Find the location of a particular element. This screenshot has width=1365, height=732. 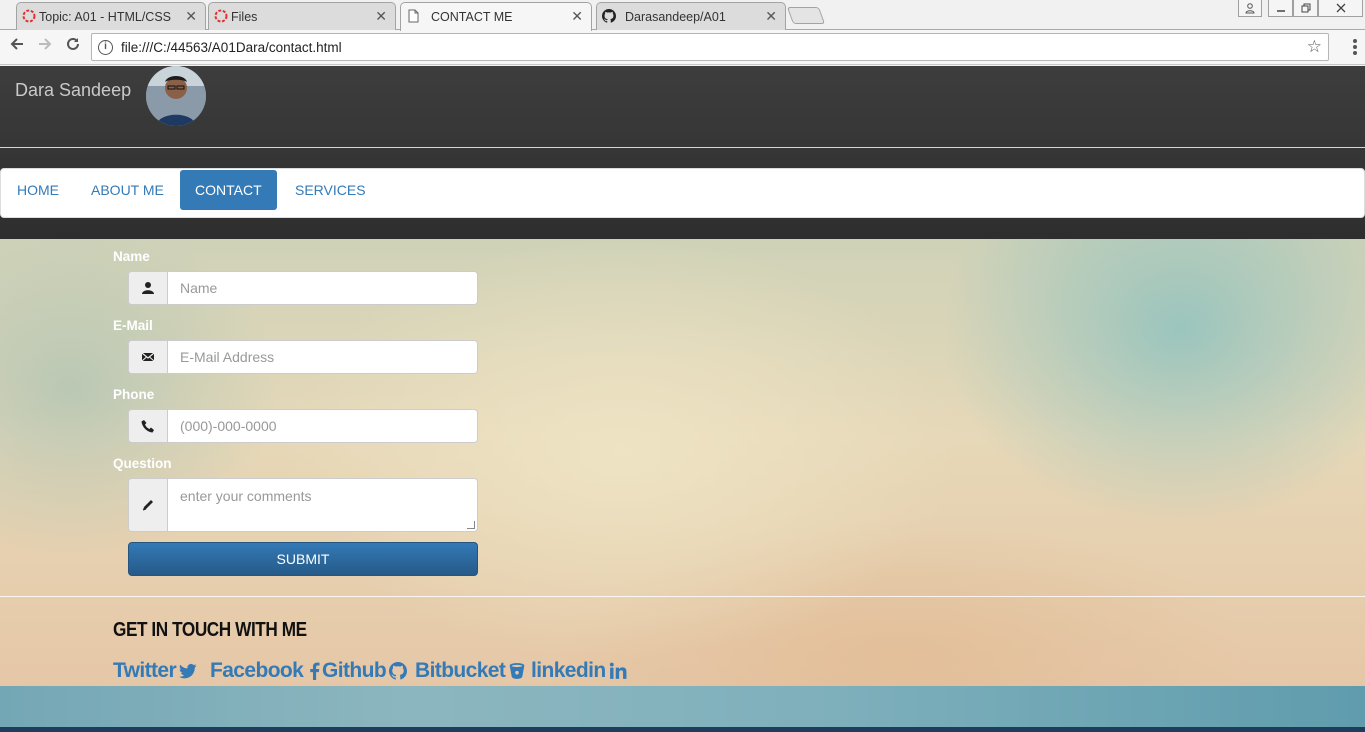

linkedin-link-label: linkedin is located at coordinates (568, 670).